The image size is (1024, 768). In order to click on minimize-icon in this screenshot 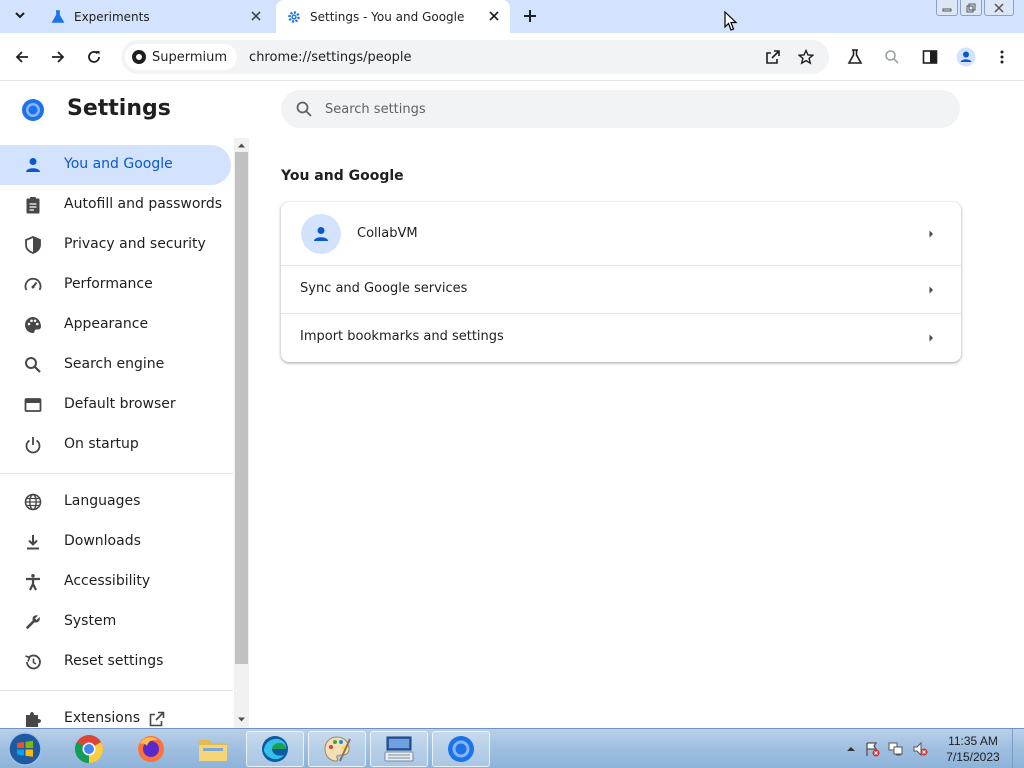, I will do `click(947, 9)`.